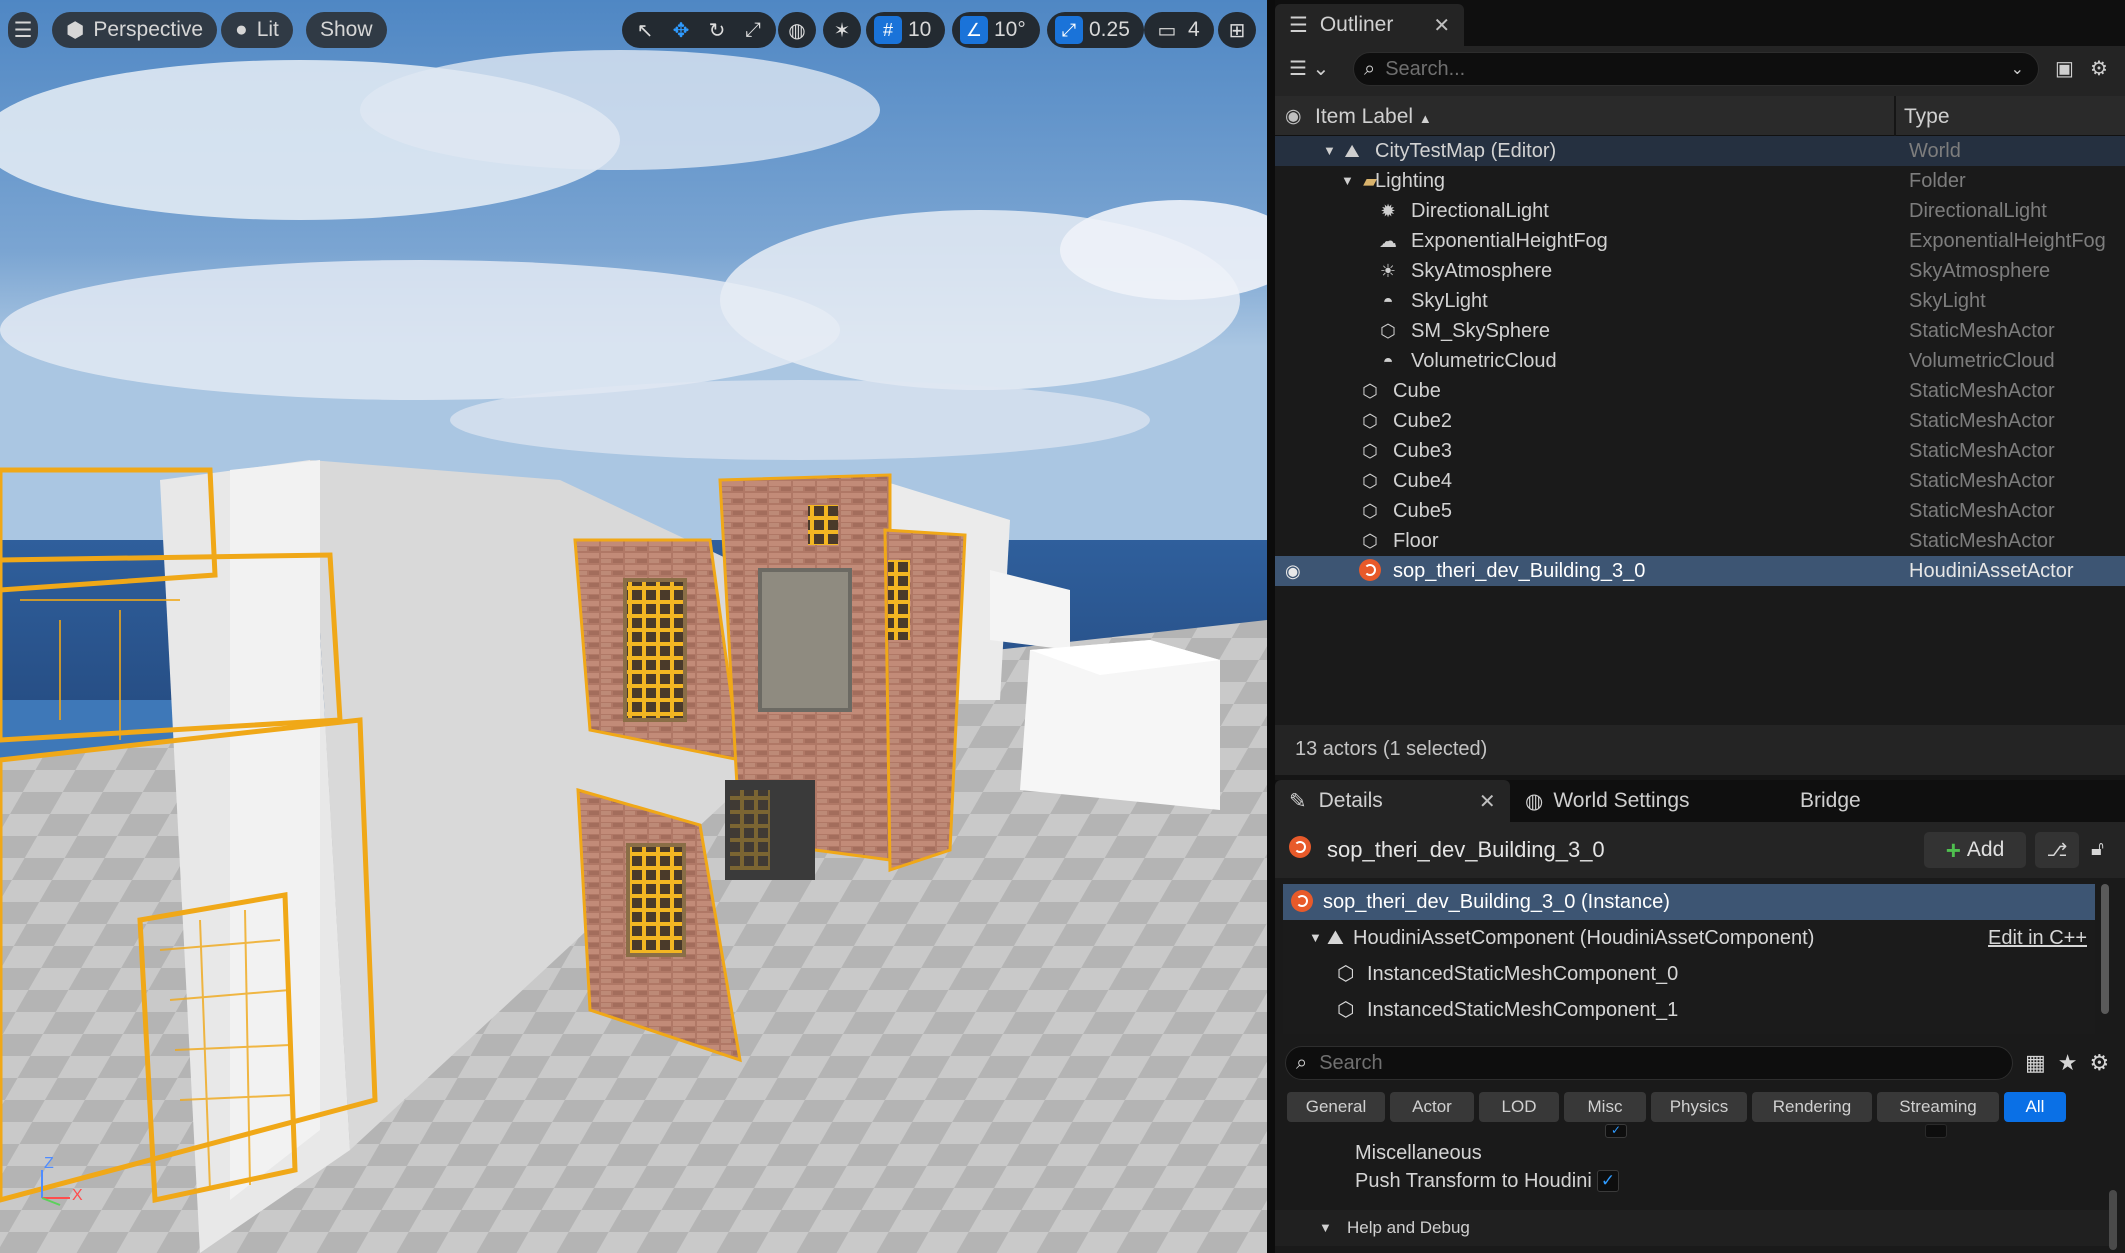 This screenshot has height=1253, width=2125. What do you see at coordinates (1700, 361) in the screenshot?
I see `tree-row-volumetric-cloud: ◓ VolumetricCloud VolumetricCloud` at bounding box center [1700, 361].